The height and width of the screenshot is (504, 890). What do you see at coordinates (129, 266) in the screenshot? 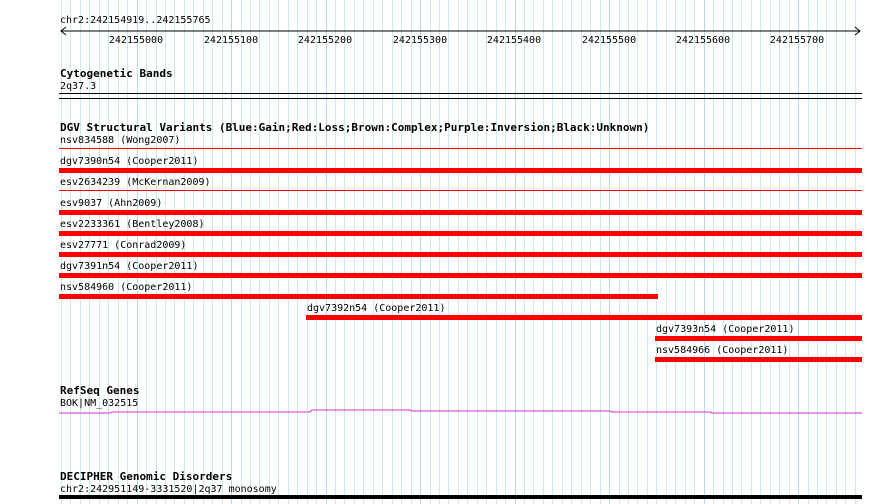
I see `variant-label: dgv7391n54 (Cooper2011)` at bounding box center [129, 266].